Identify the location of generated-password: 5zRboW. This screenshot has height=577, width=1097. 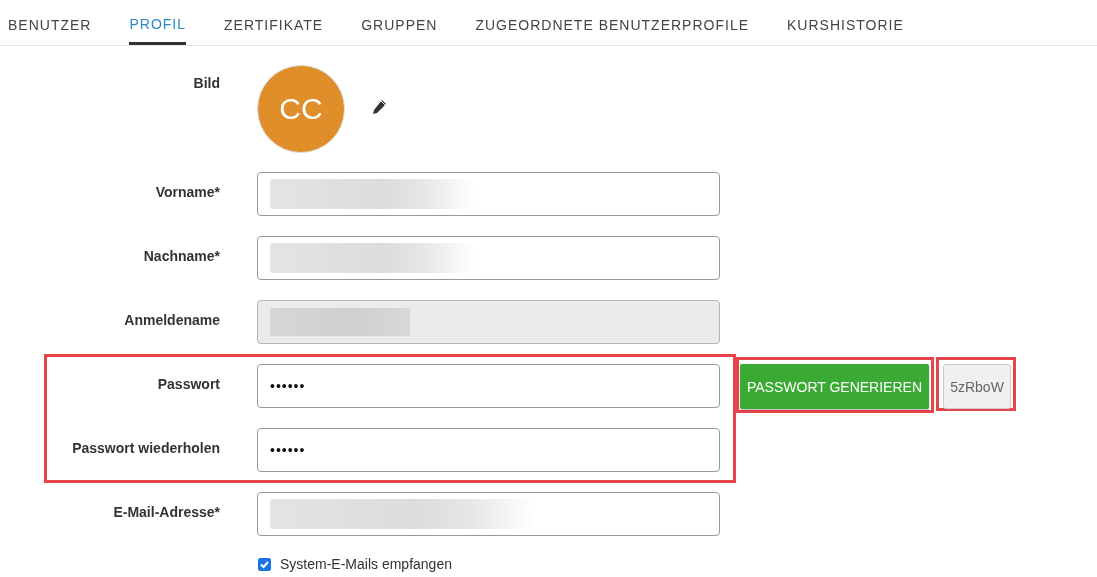
(977, 386).